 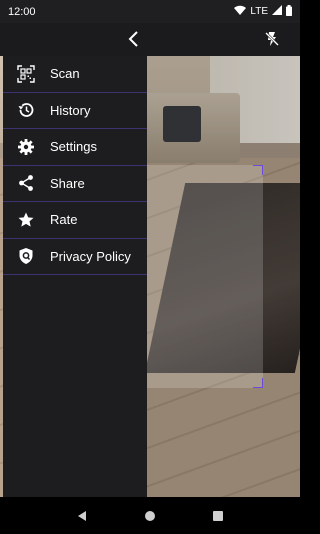 I want to click on signal-icon, so click(x=277, y=11).